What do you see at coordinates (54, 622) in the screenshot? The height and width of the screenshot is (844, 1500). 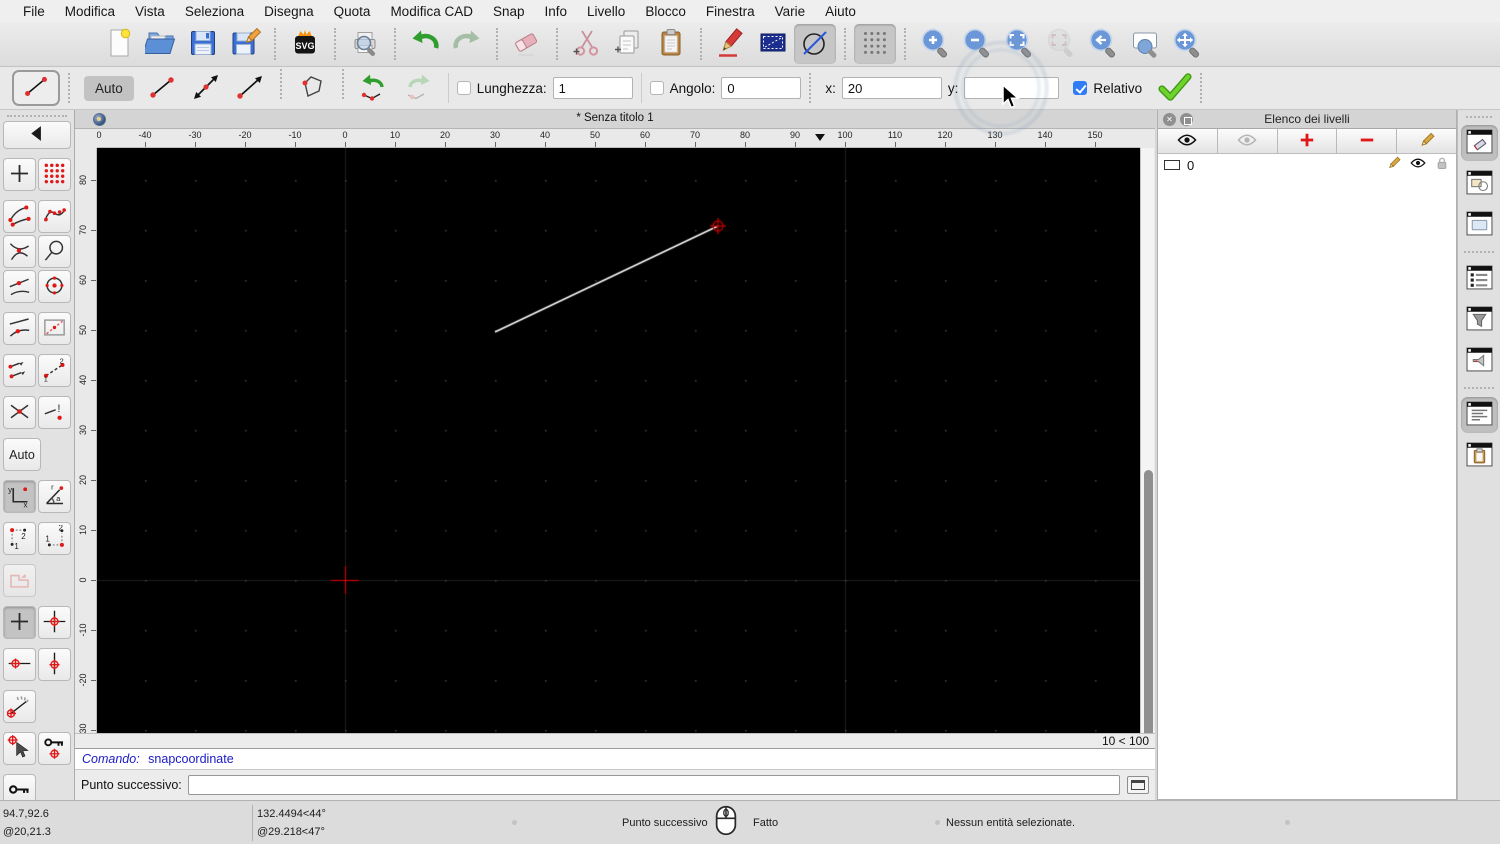 I see `restrict-orthogonal-button` at bounding box center [54, 622].